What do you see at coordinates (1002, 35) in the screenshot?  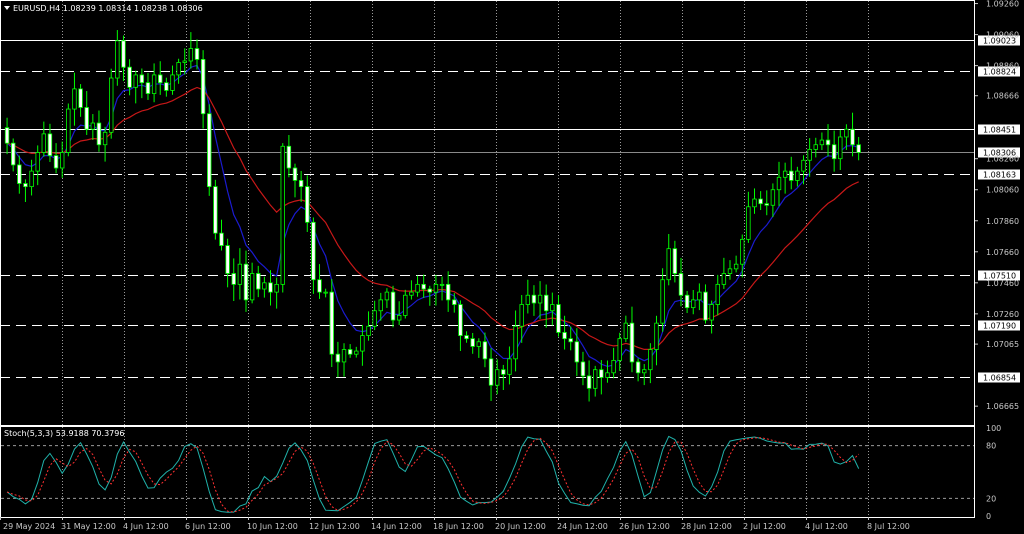 I see `price-tick-label: 1.09060` at bounding box center [1002, 35].